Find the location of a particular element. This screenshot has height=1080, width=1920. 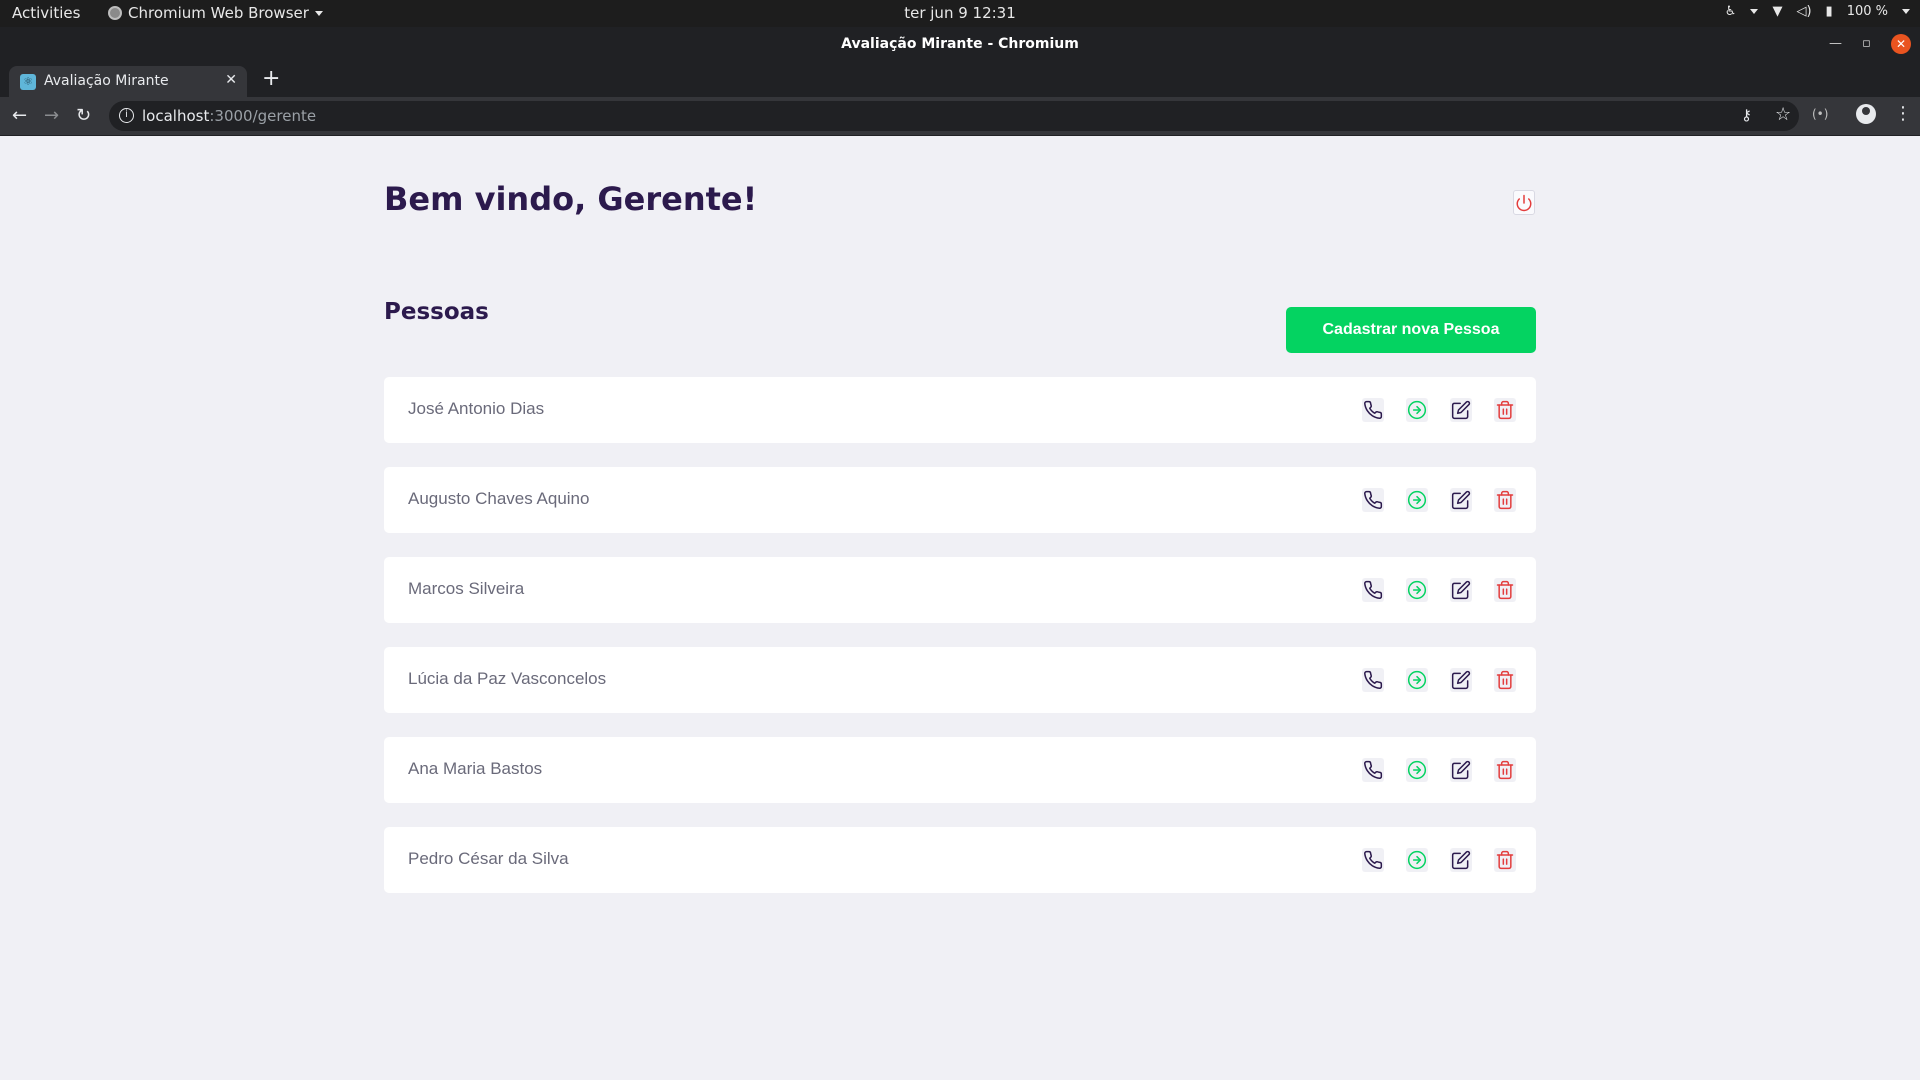

app-menu-label: Chromium Web Browser is located at coordinates (218, 13).